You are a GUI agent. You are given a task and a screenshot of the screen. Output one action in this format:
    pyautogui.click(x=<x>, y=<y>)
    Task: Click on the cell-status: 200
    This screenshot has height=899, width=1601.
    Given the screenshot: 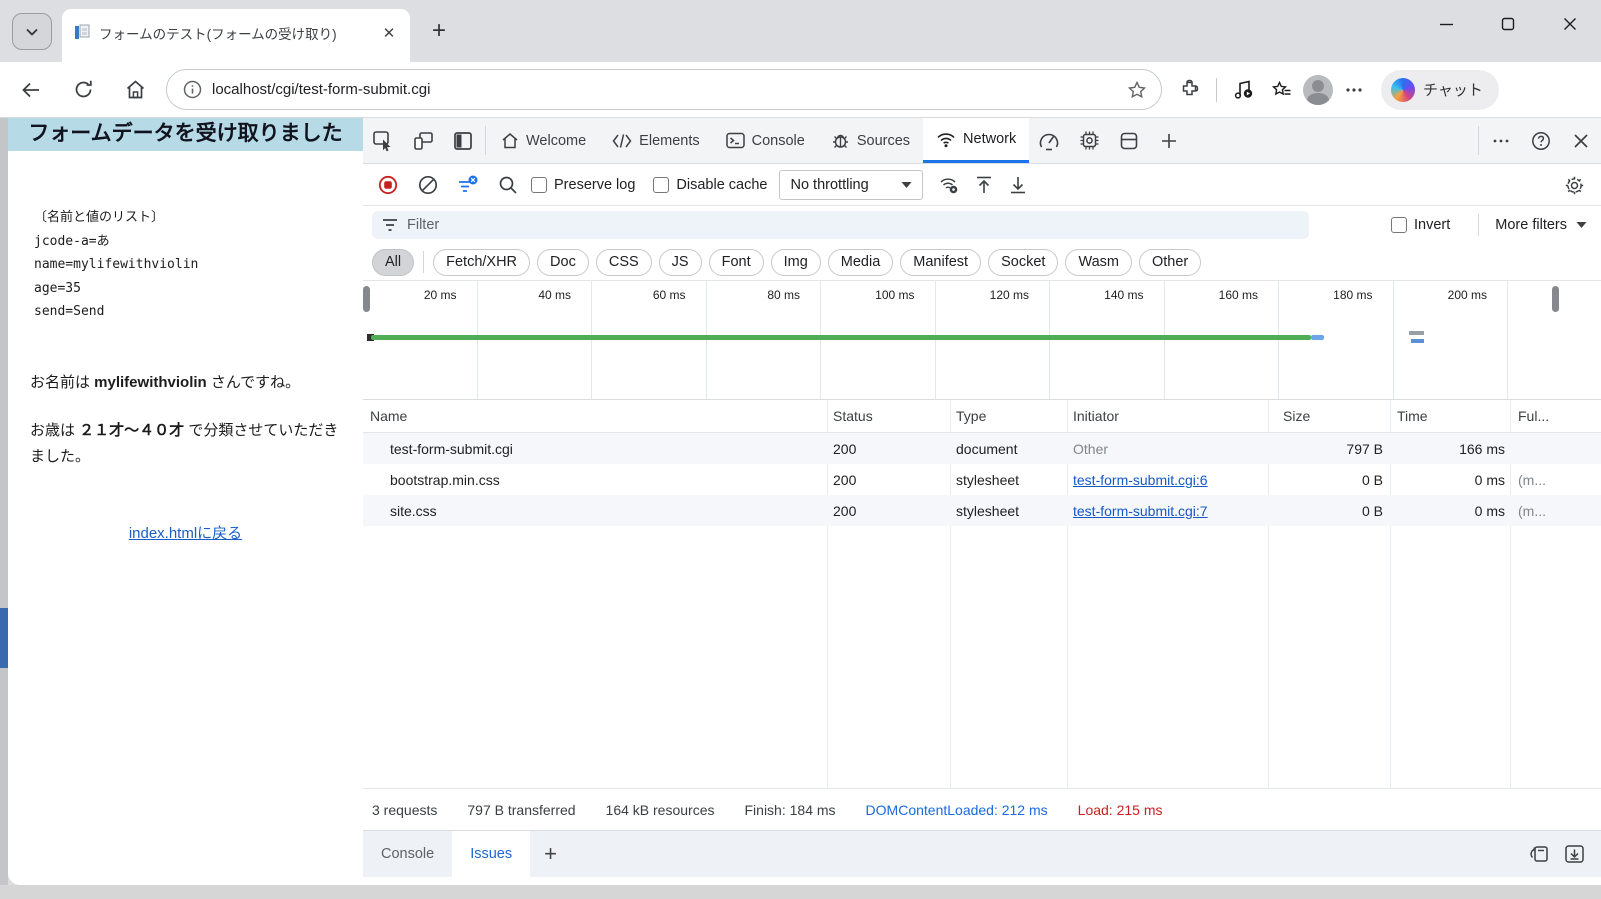 What is the action you would take?
    pyautogui.click(x=845, y=448)
    